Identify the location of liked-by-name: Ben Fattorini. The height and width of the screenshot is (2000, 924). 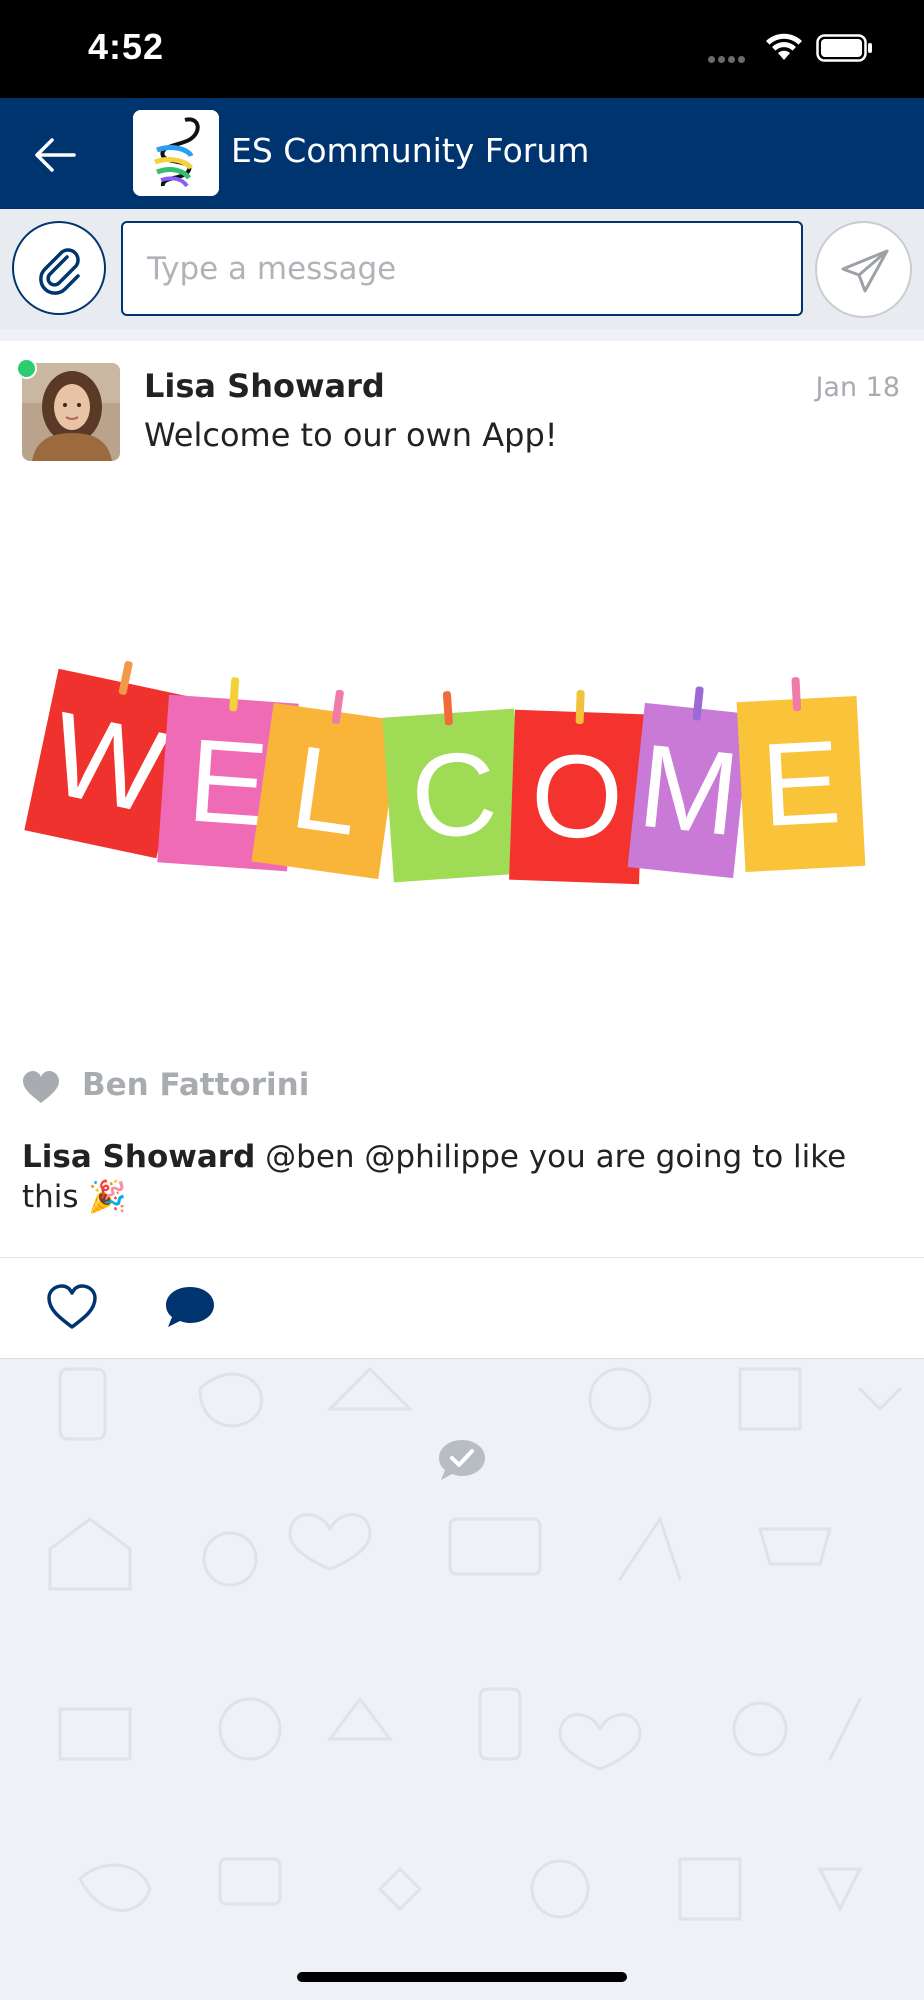
(195, 1085).